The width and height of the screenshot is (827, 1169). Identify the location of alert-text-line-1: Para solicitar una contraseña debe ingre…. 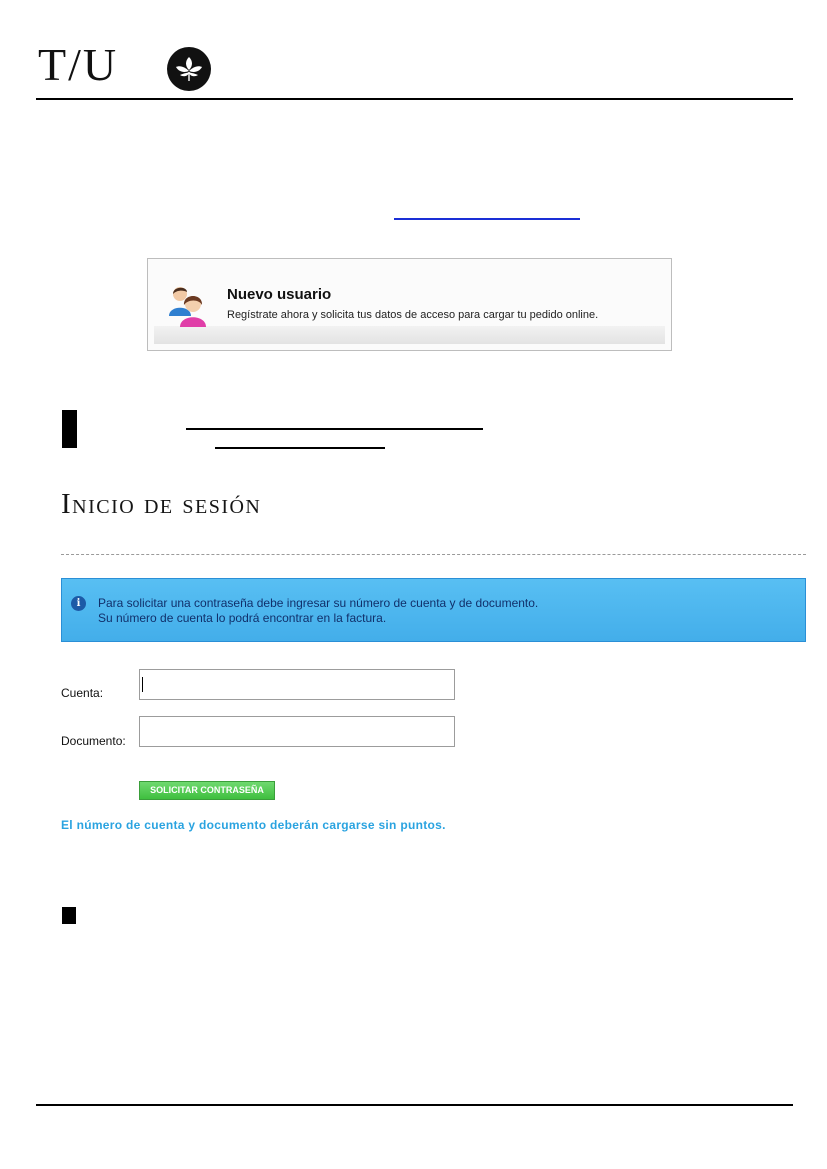
(318, 603).